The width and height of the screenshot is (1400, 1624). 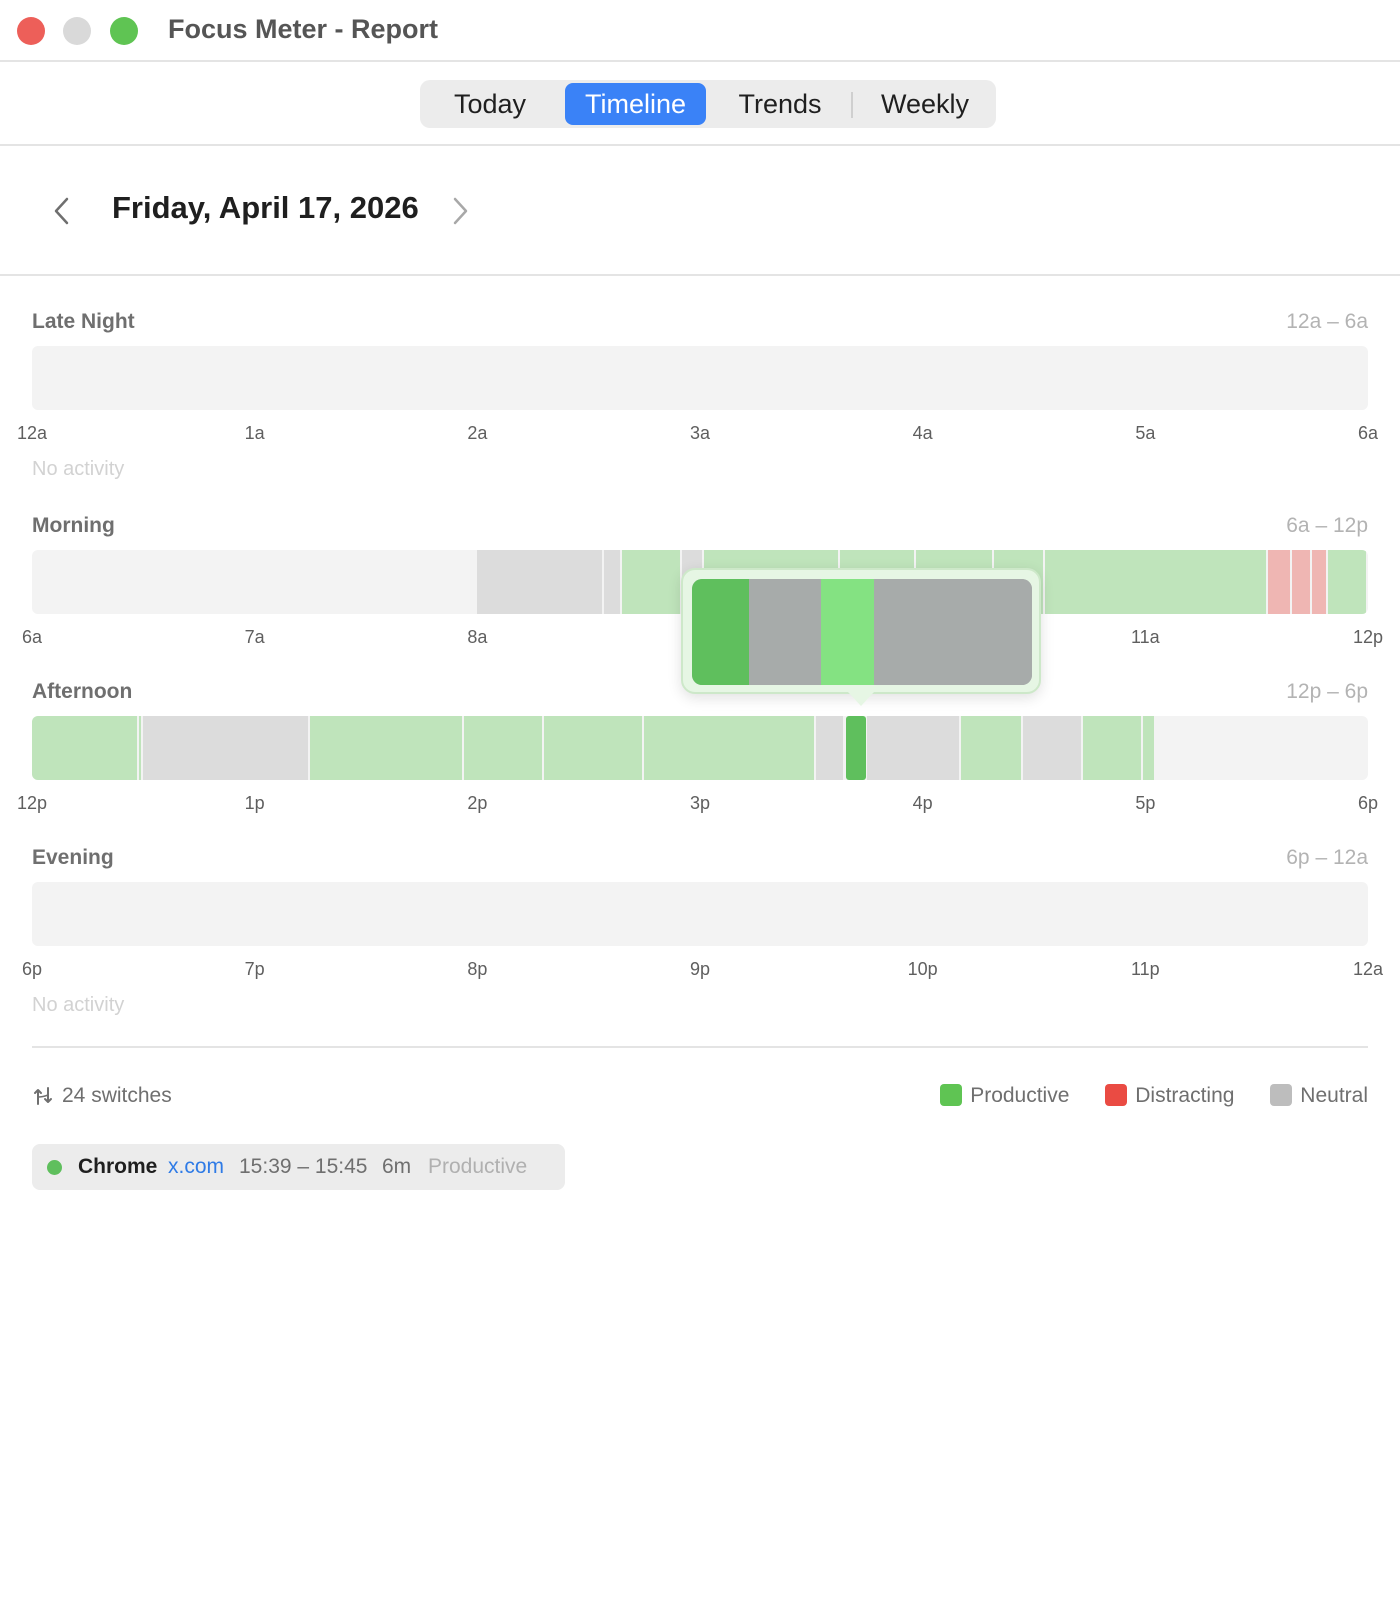 I want to click on legend: Productive Distracting Neutral, so click(x=1139, y=1096).